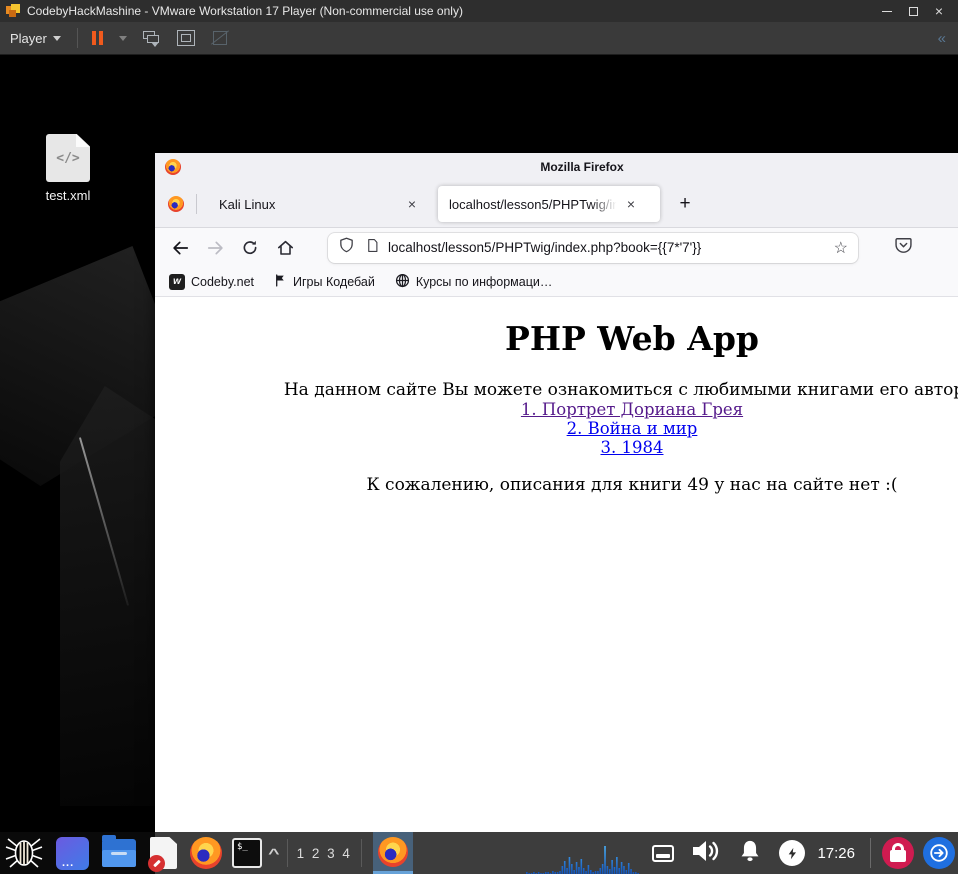 The height and width of the screenshot is (874, 958). Describe the element at coordinates (887, 11) in the screenshot. I see `minimize-button` at that location.